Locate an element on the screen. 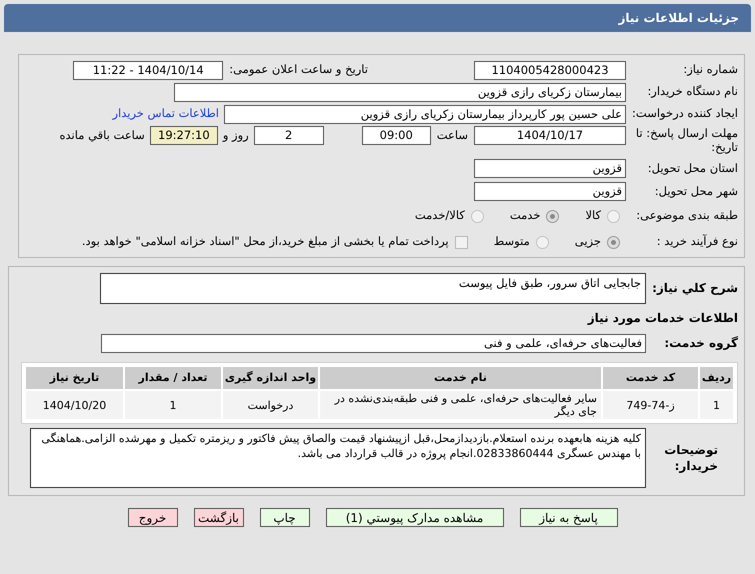 The width and height of the screenshot is (755, 574). button: بازگشت is located at coordinates (219, 517).